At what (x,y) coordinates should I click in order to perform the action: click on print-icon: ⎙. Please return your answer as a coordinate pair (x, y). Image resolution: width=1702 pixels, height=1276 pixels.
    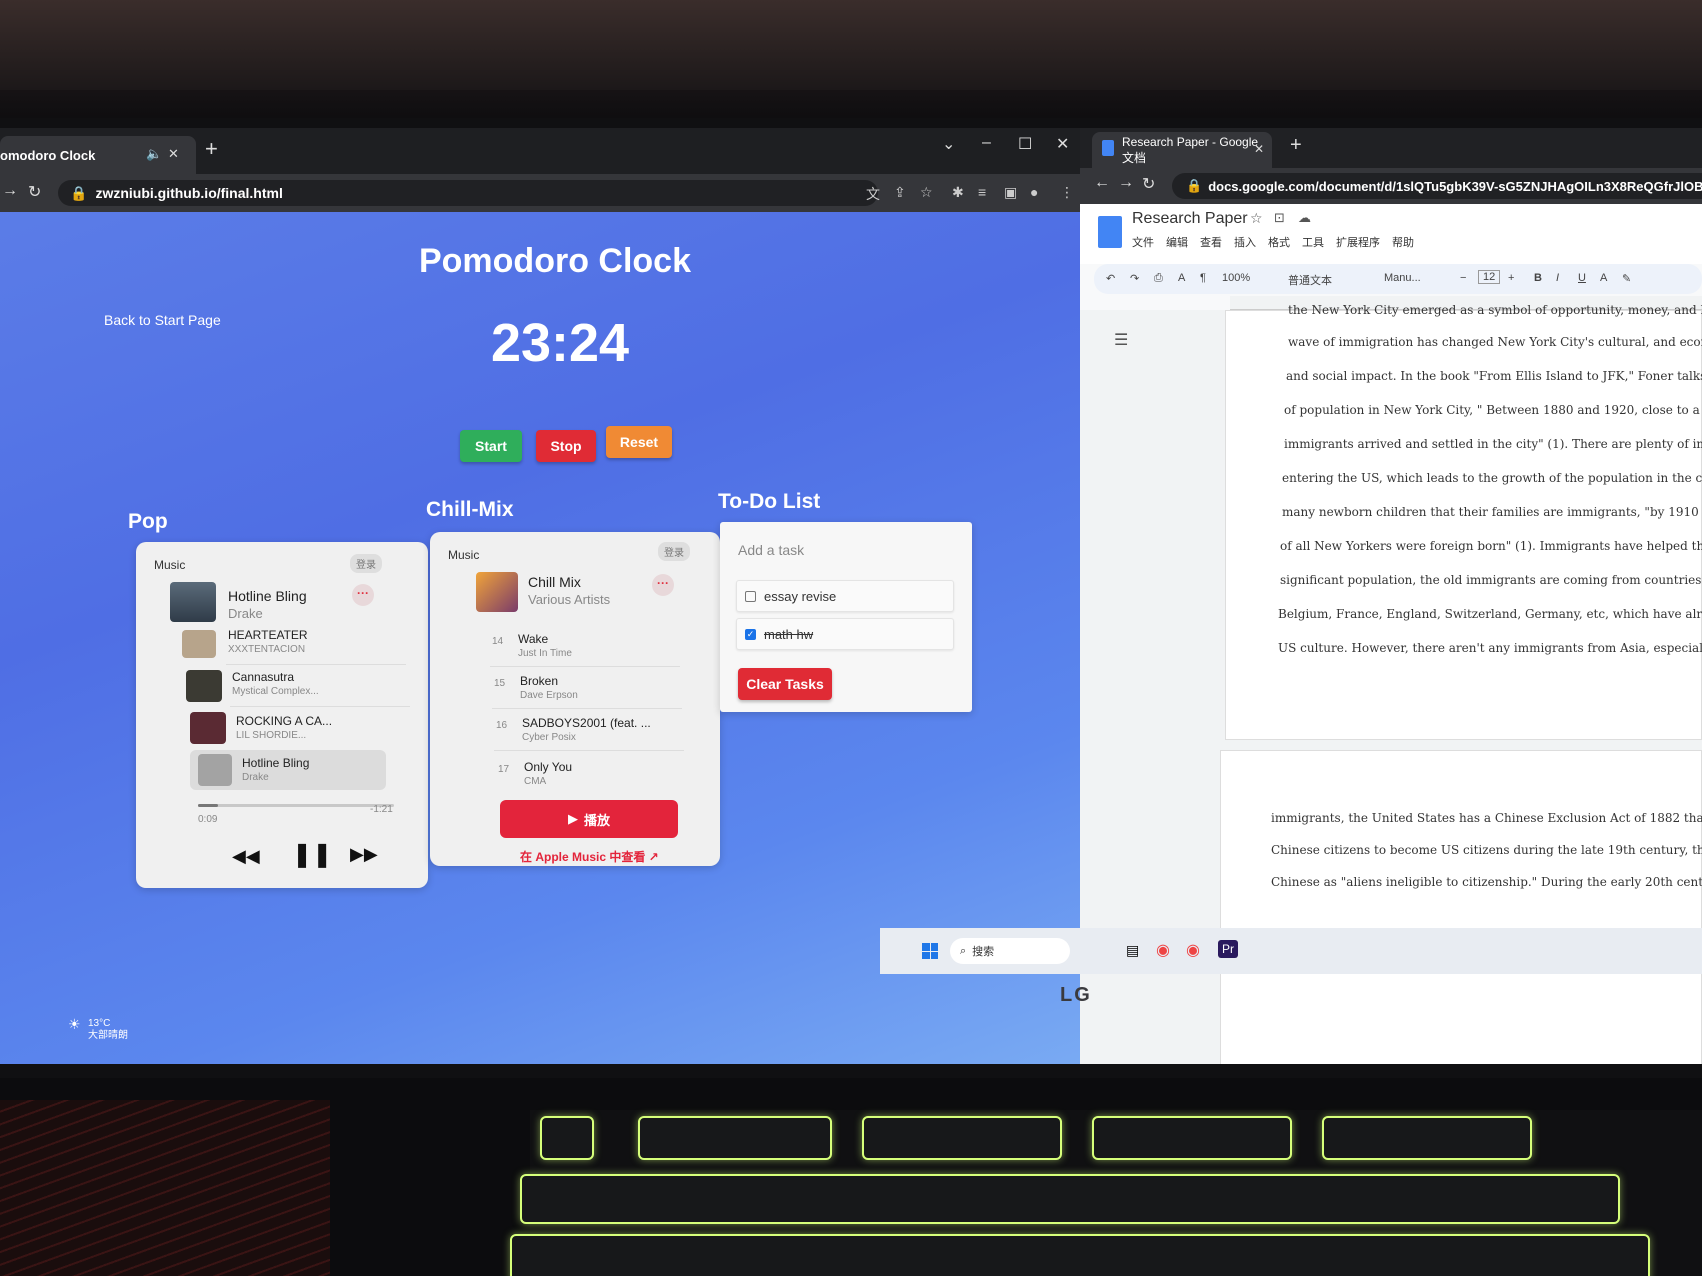
    Looking at the image, I should click on (1158, 278).